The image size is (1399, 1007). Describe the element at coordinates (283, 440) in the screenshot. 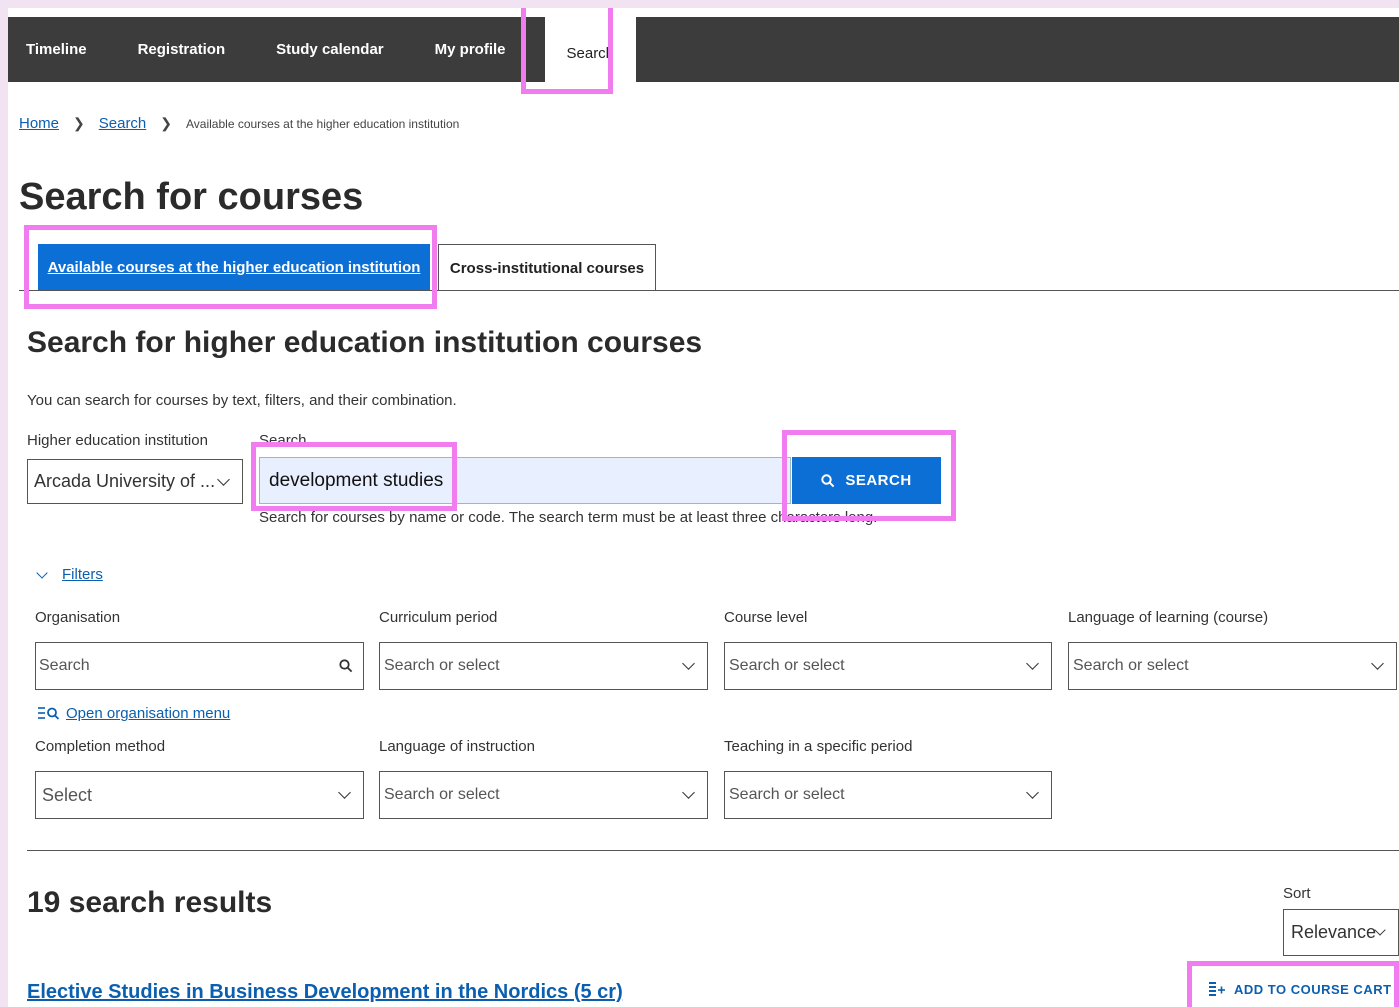

I see `search-label: Search` at that location.